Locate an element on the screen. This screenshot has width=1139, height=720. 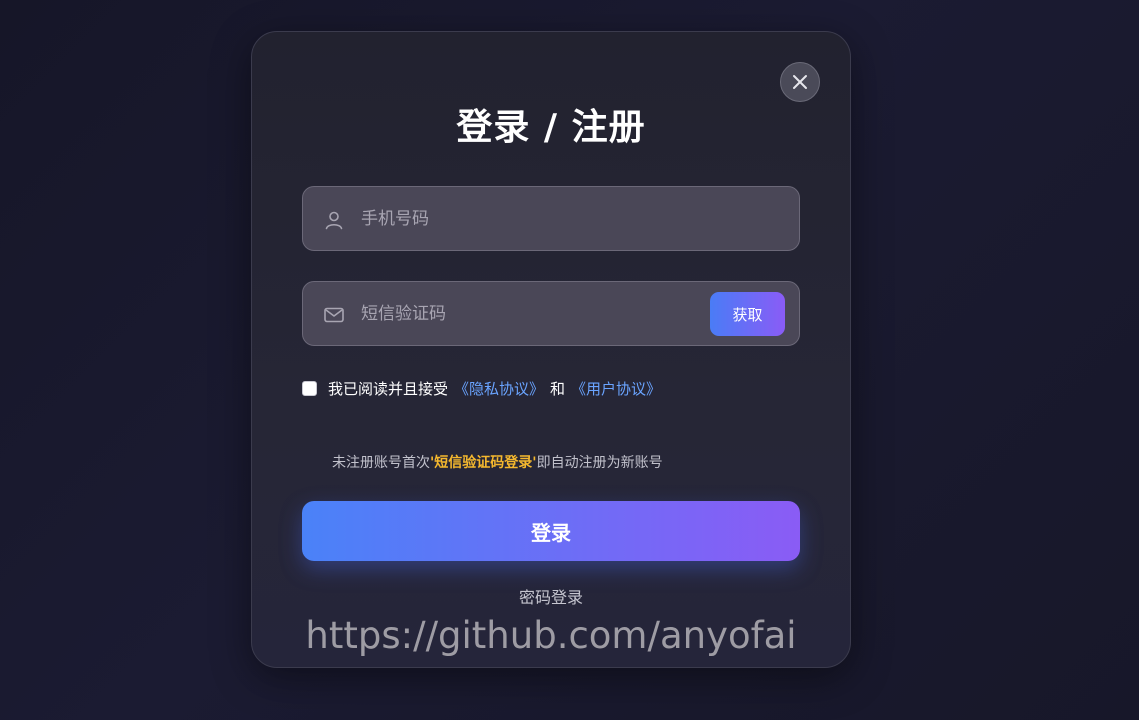
get-code-button: 获取 is located at coordinates (747, 314).